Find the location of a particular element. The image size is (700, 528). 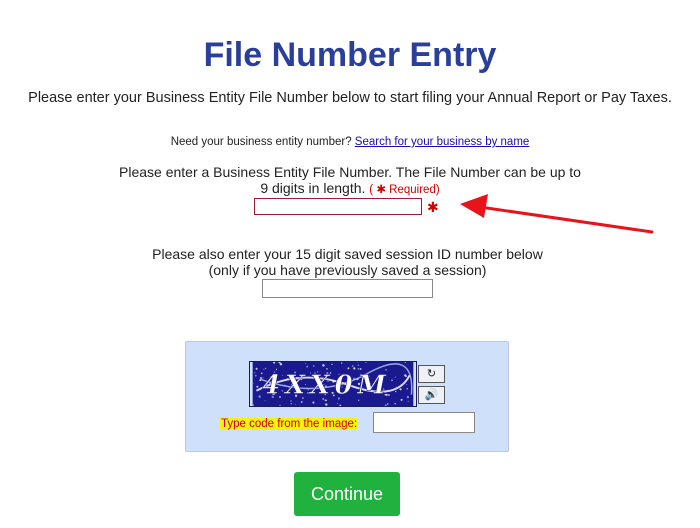

file-number-input is located at coordinates (338, 206).